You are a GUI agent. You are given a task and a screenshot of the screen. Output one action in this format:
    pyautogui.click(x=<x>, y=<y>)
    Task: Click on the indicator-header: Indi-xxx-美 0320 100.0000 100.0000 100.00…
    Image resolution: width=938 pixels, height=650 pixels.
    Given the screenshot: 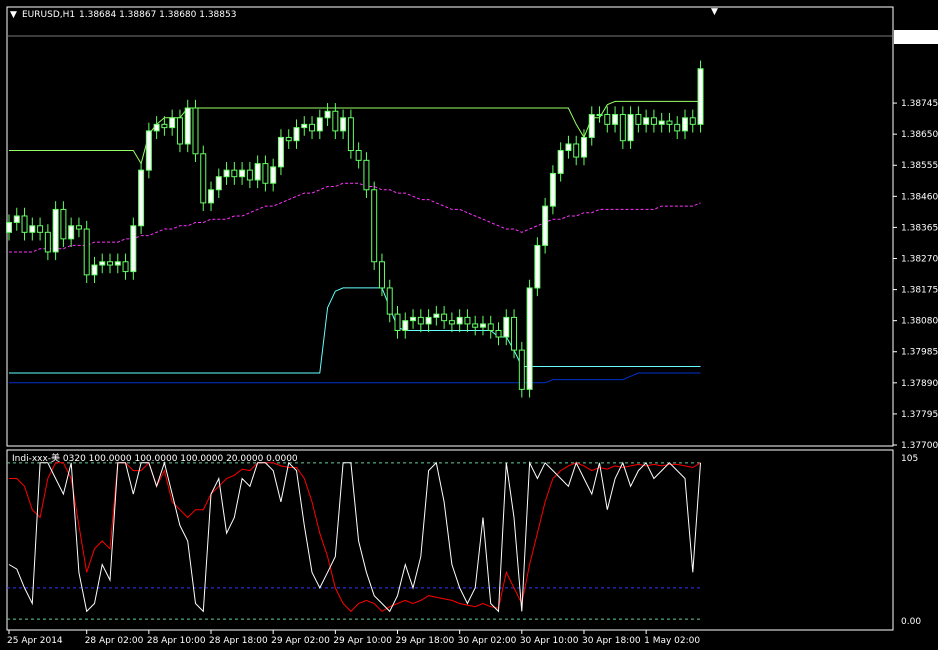 What is the action you would take?
    pyautogui.click(x=155, y=458)
    